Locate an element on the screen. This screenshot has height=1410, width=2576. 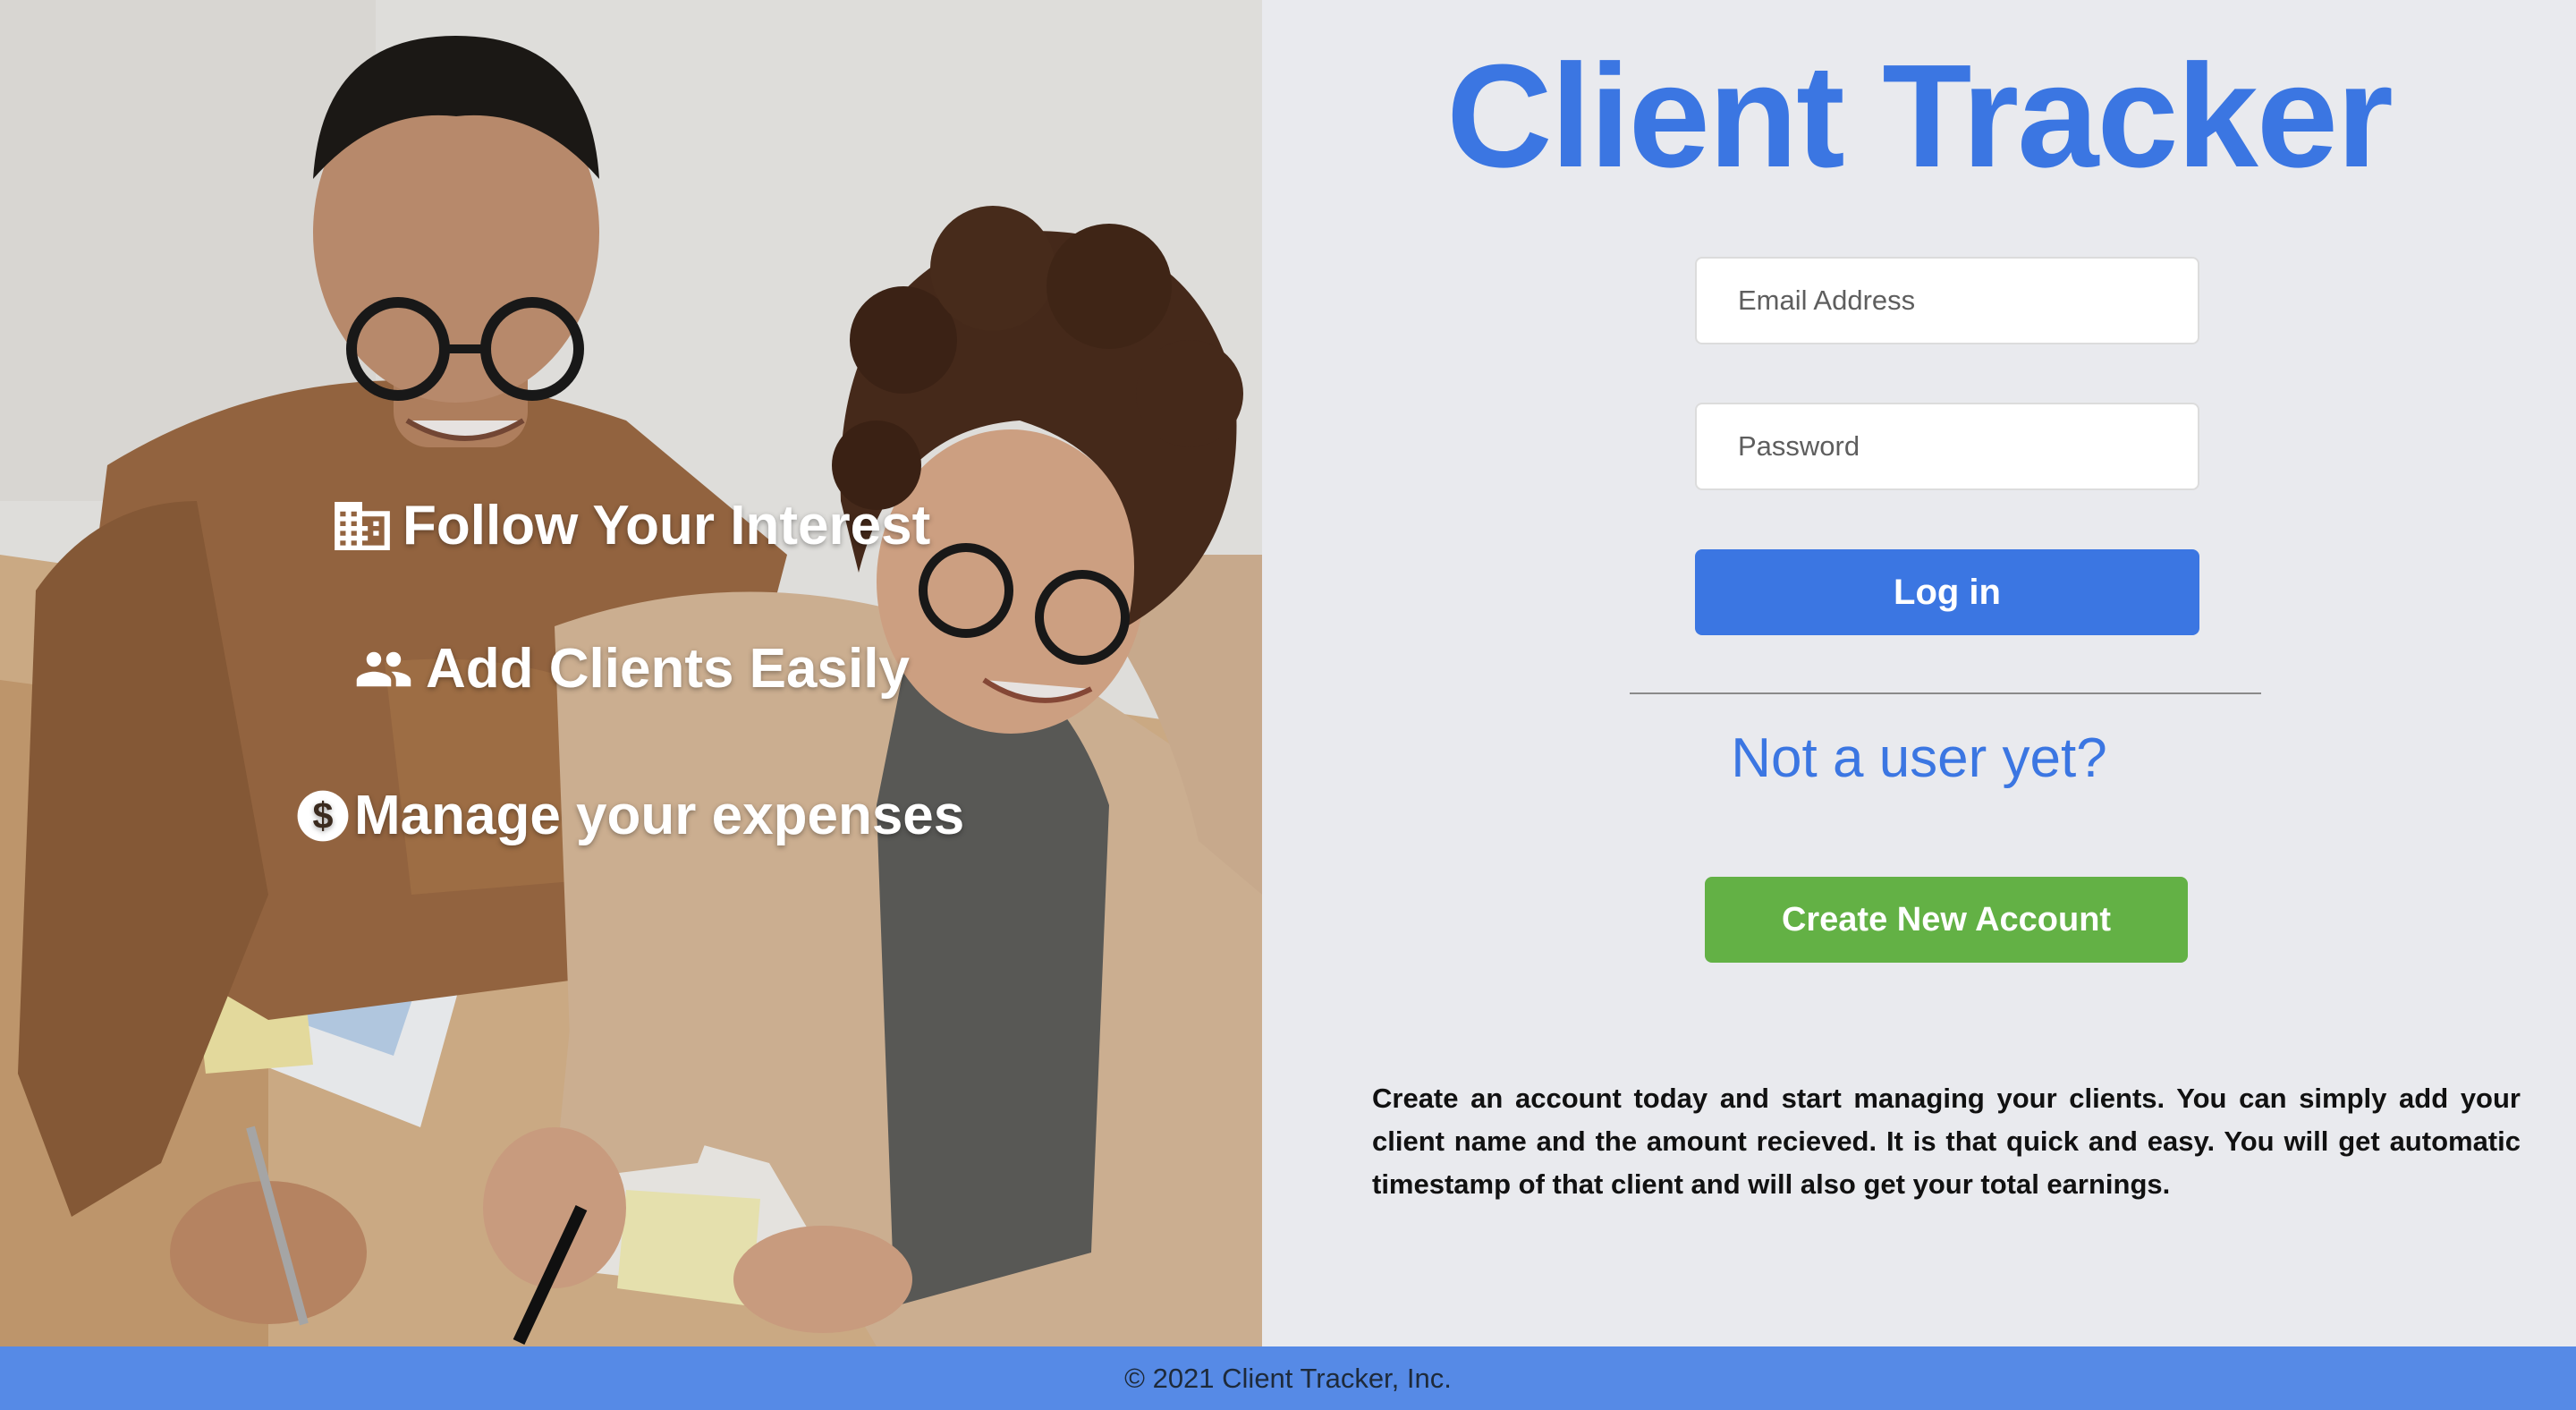
app-title: Client Tracker is located at coordinates (1920, 116).